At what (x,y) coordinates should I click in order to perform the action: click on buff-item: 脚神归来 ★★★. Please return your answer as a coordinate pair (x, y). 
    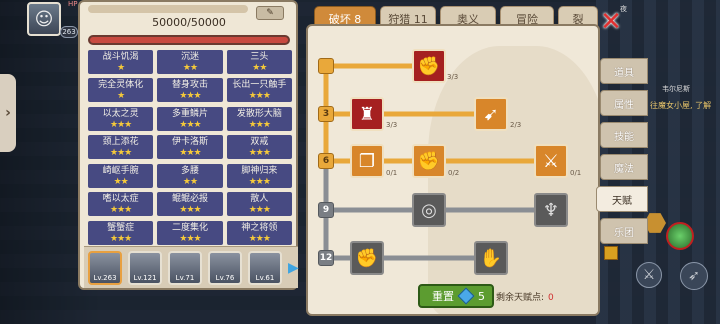
    Looking at the image, I should click on (259, 175).